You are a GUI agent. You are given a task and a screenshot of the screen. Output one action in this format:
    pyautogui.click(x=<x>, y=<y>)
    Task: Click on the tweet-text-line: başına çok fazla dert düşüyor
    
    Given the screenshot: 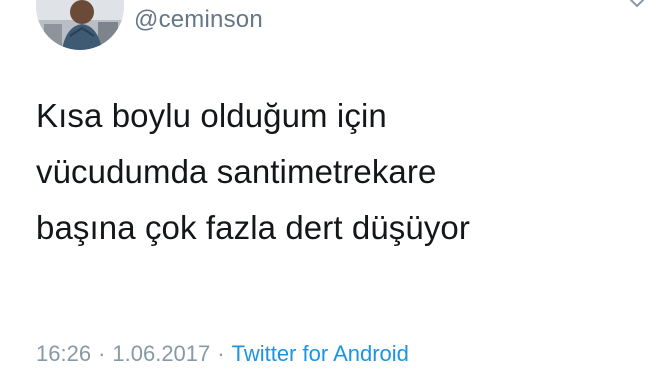 What is the action you would take?
    pyautogui.click(x=253, y=227)
    